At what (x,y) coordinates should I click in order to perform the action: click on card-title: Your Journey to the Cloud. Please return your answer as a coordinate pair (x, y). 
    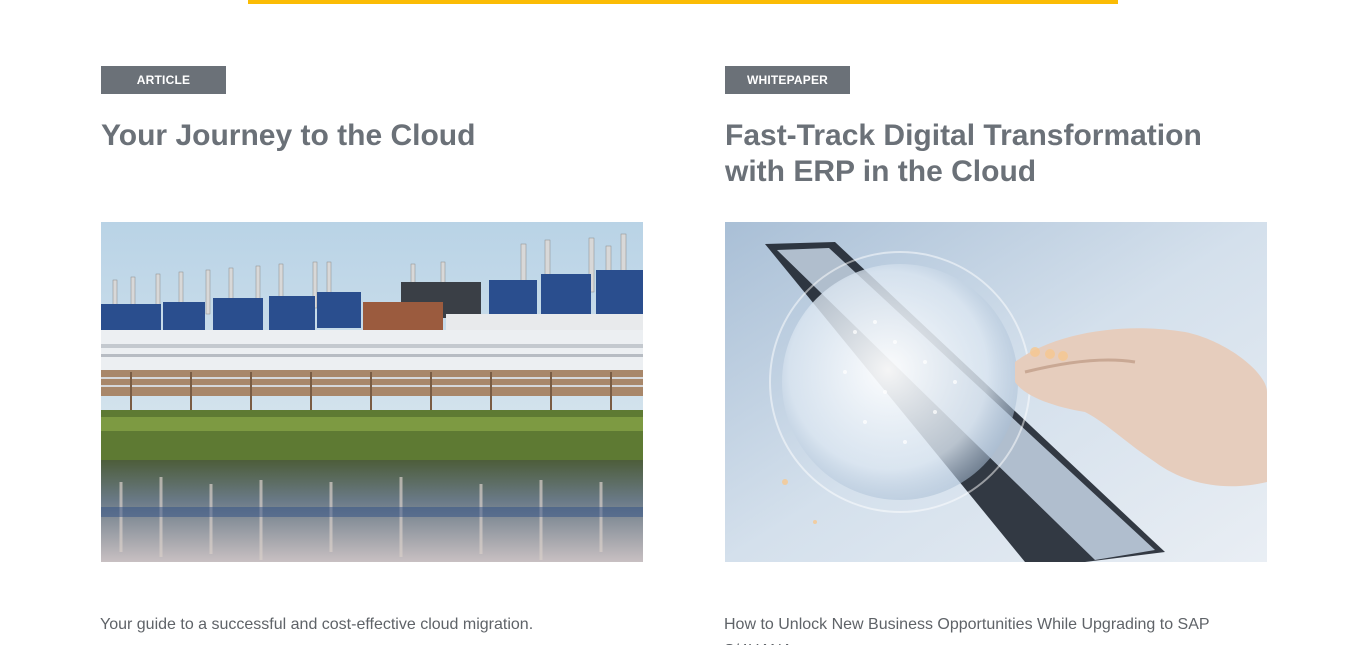
    Looking at the image, I should click on (372, 136).